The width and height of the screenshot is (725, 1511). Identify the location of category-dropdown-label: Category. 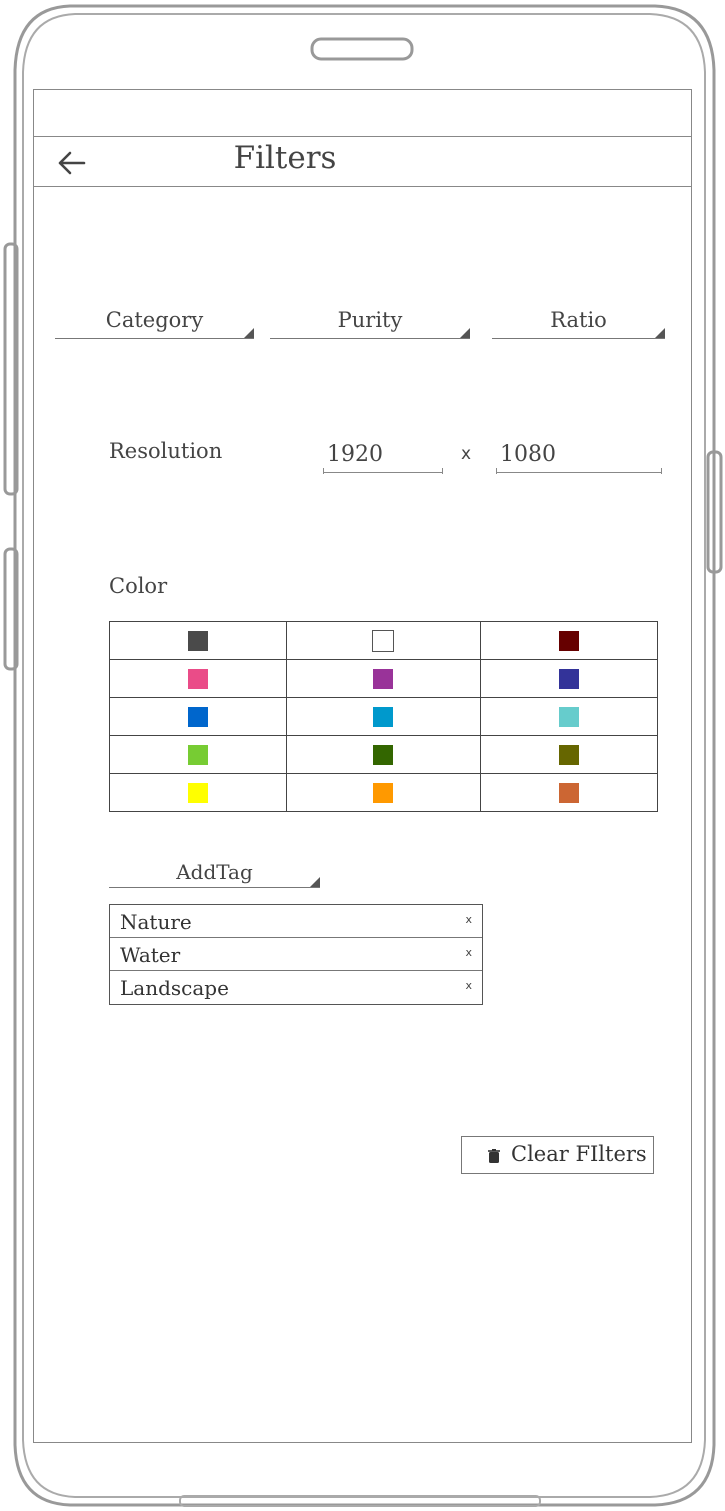
(154, 320).